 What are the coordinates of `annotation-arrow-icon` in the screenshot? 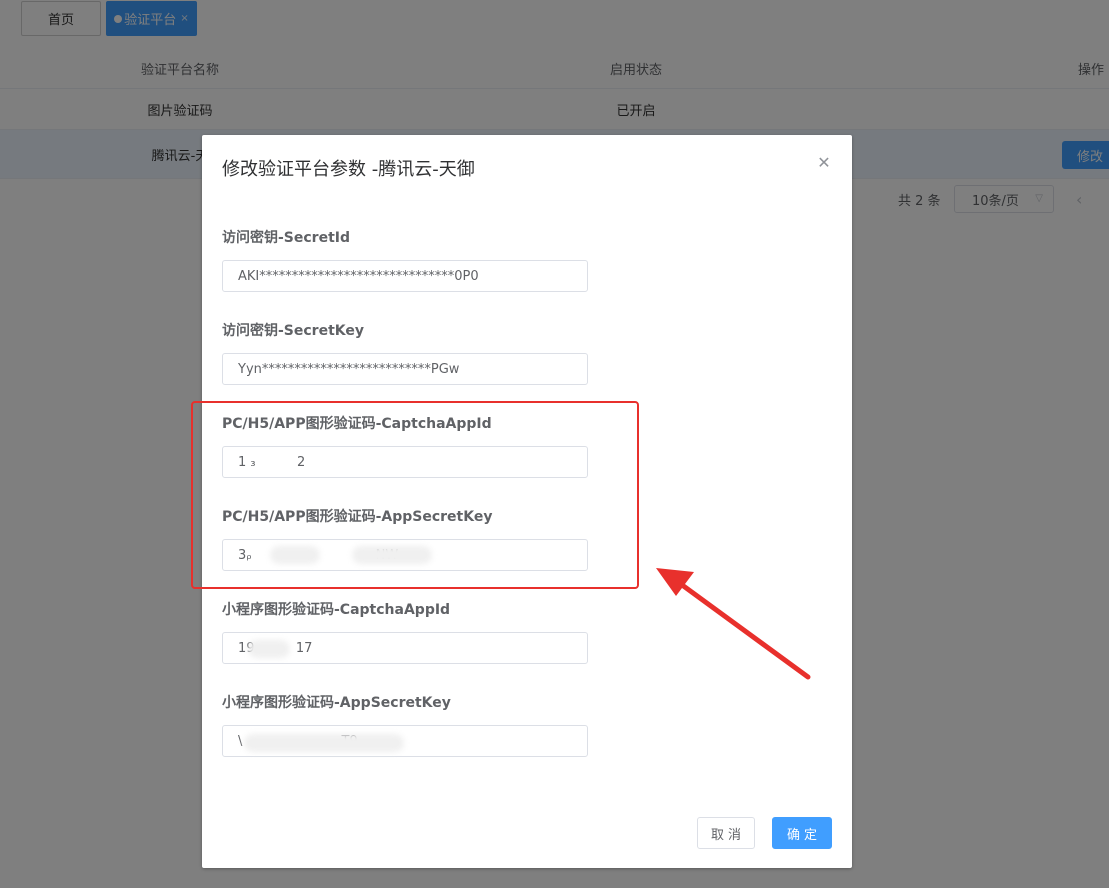 It's located at (733, 624).